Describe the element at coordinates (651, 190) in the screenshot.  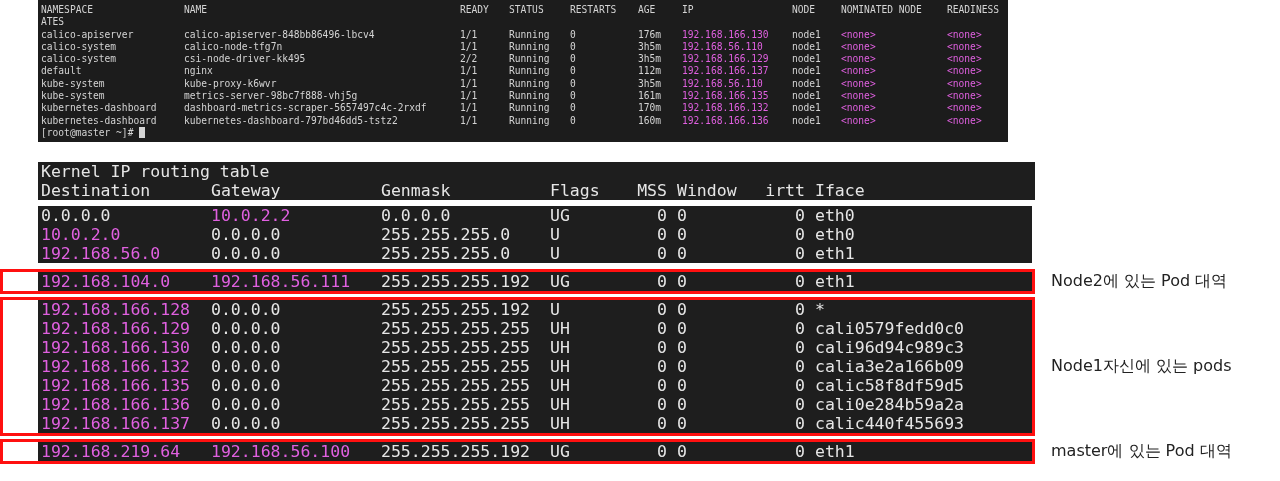
I see `column-header: MSS` at that location.